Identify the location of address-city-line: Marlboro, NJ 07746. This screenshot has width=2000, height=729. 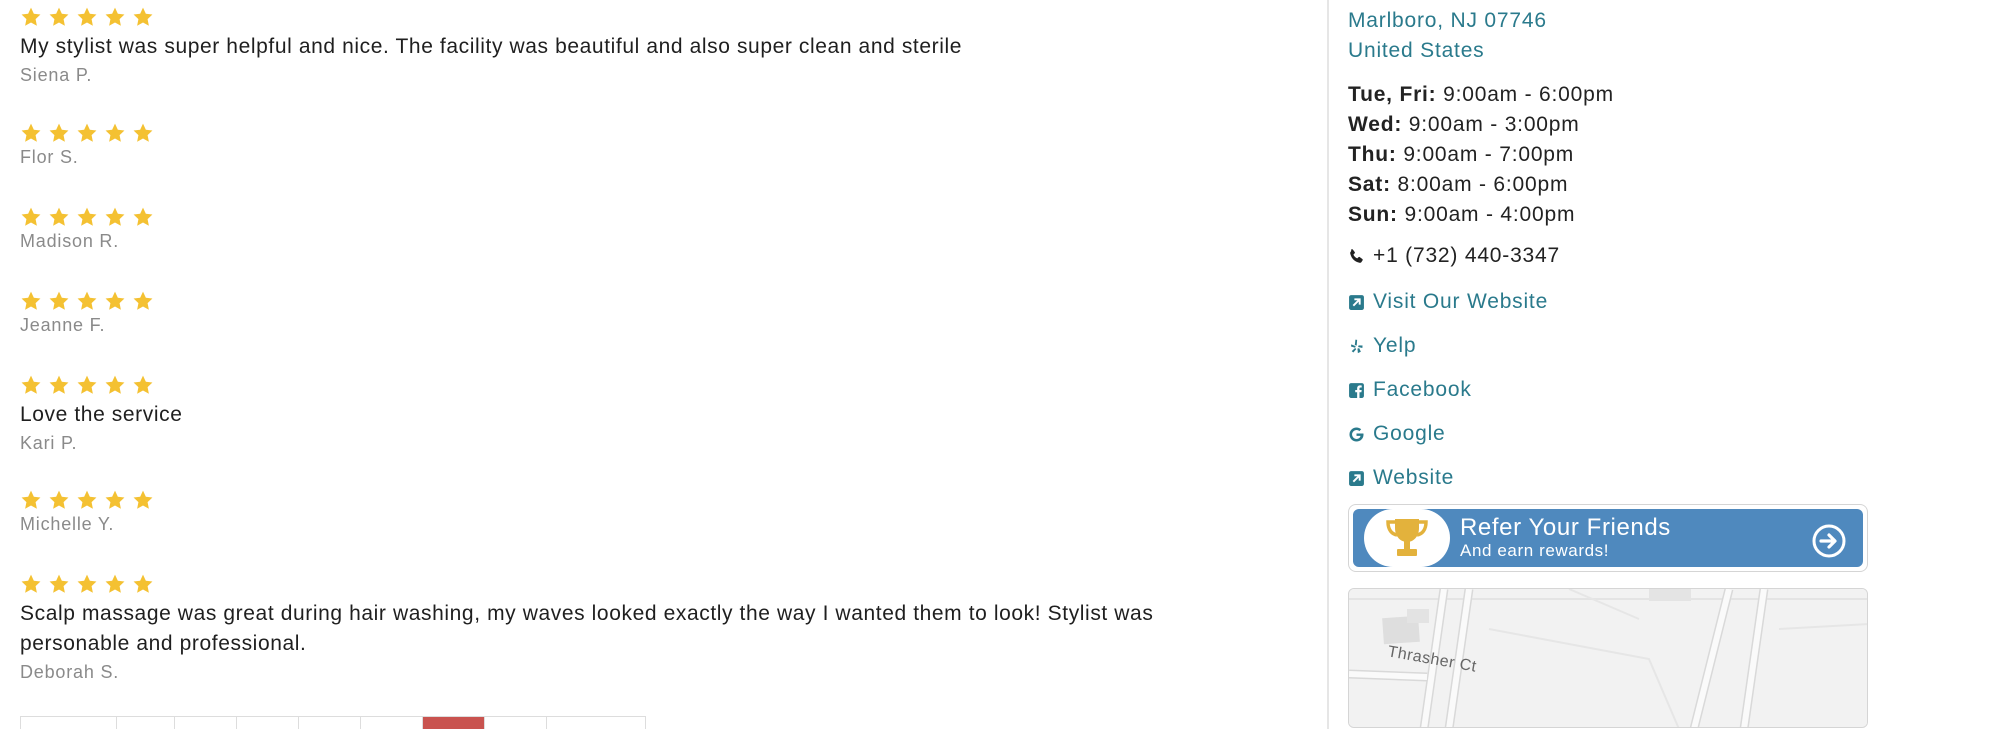
(1648, 21).